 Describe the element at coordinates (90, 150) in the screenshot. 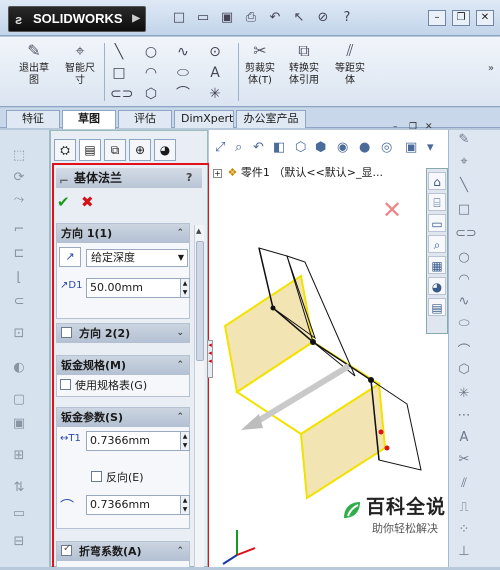

I see `property-manager-icon: ▤` at that location.